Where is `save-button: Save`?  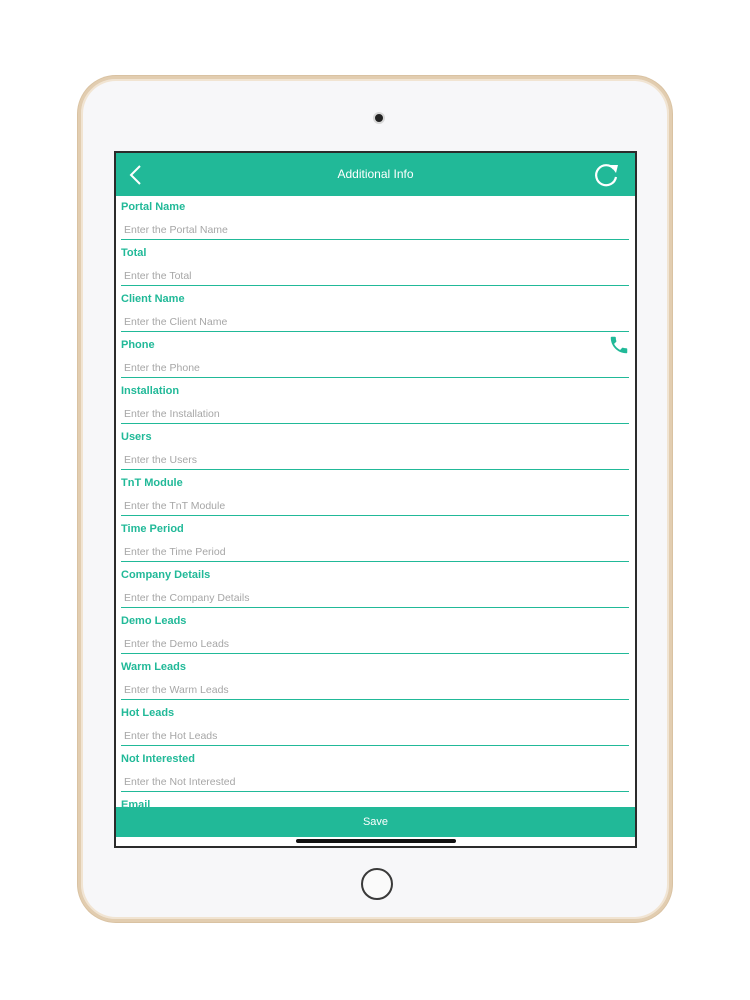
save-button: Save is located at coordinates (375, 822).